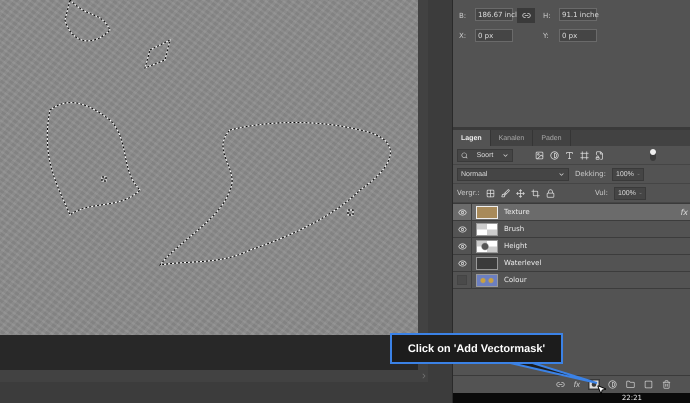 The width and height of the screenshot is (690, 403). What do you see at coordinates (539, 155) in the screenshot?
I see `image-icon` at bounding box center [539, 155].